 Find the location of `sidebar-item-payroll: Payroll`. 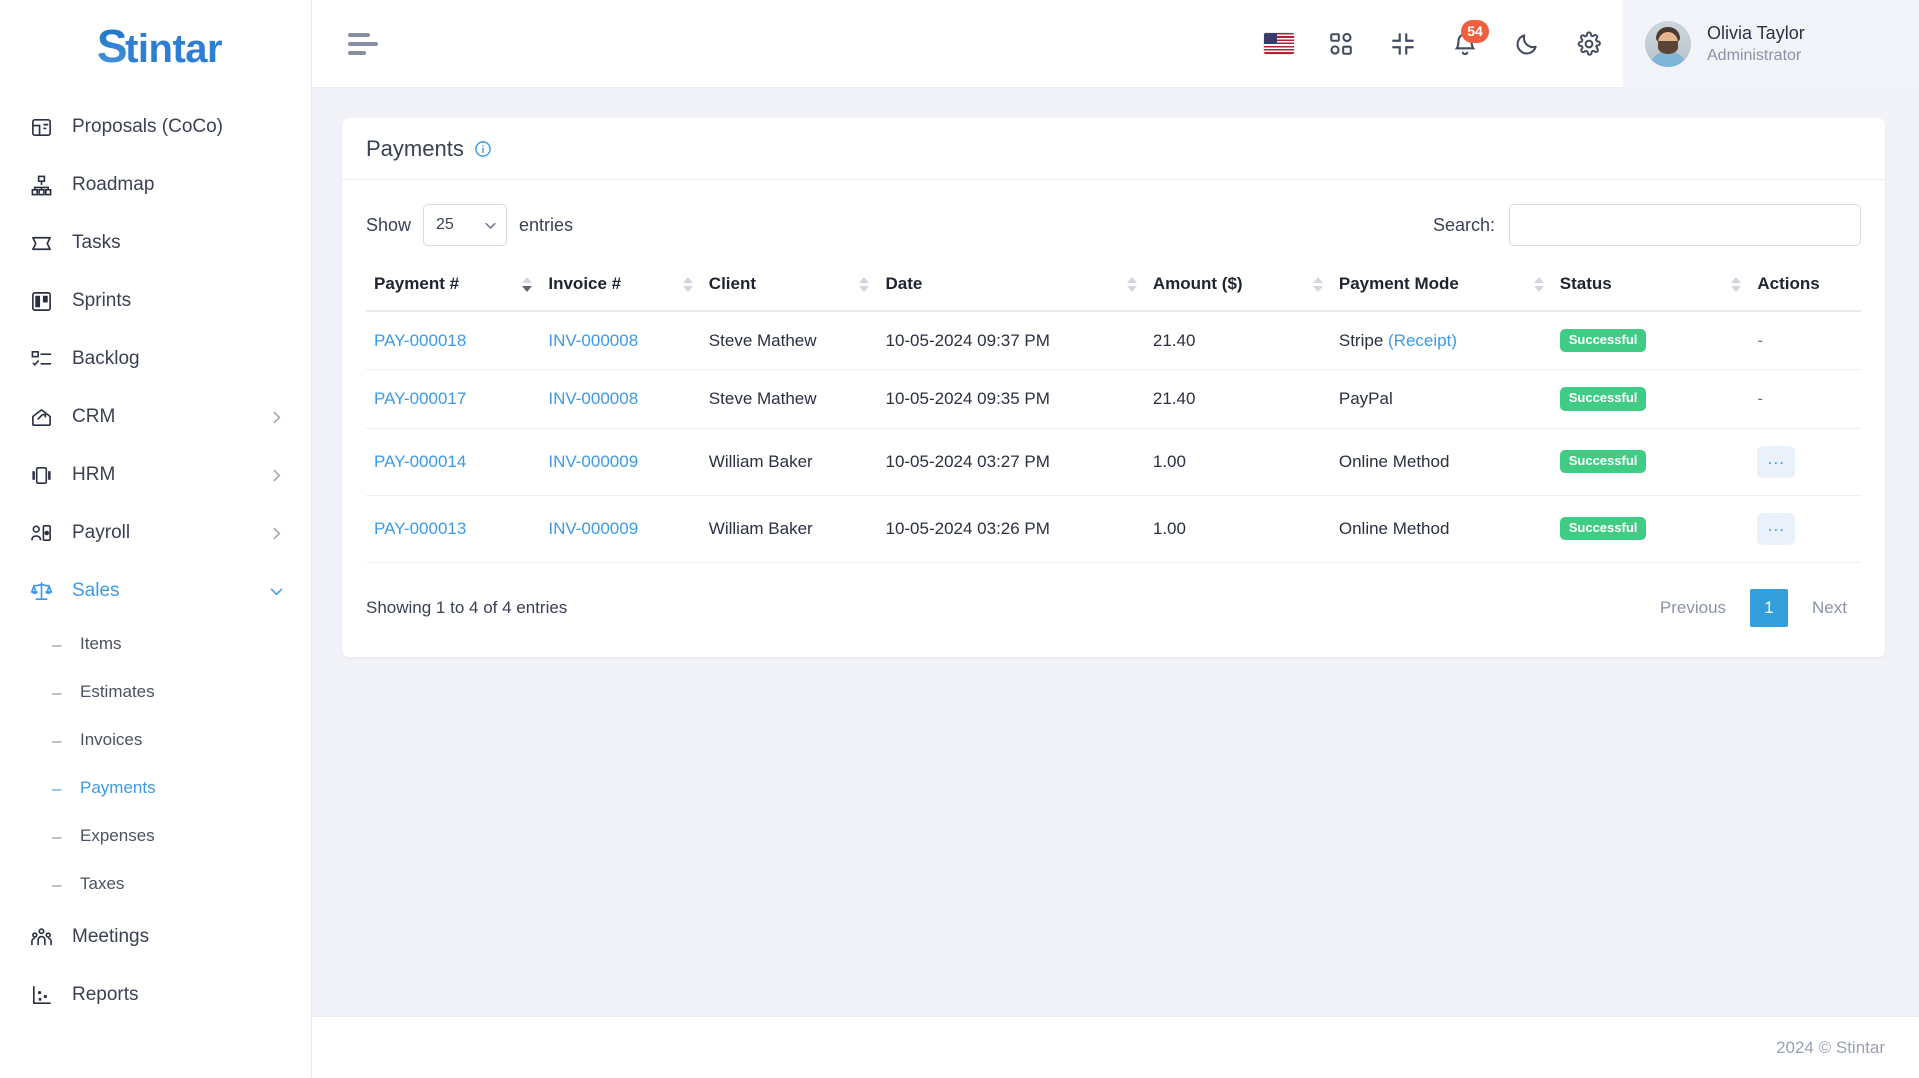

sidebar-item-payroll: Payroll is located at coordinates (155, 533).